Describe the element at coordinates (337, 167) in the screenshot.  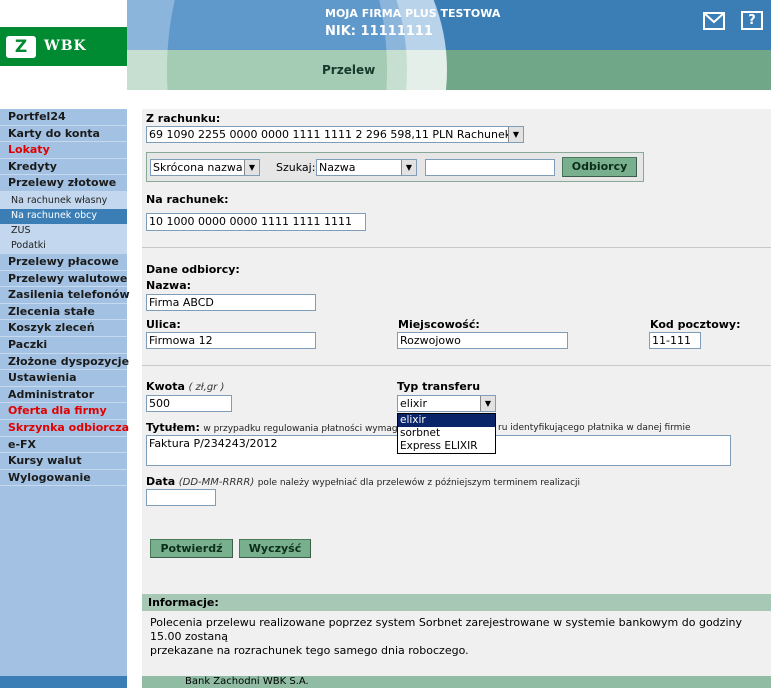
I see `search-by-value: Nazwa` at that location.